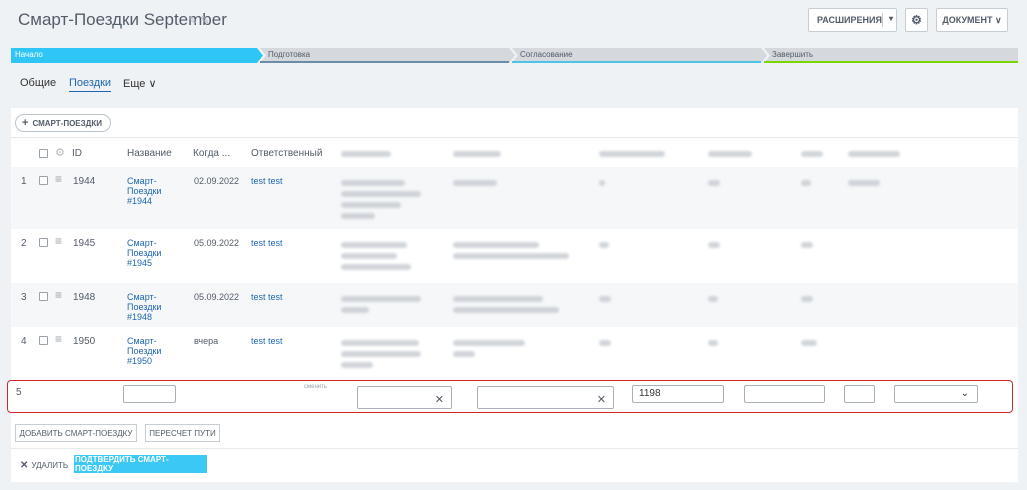  I want to click on location-input: ✕, so click(404, 397).